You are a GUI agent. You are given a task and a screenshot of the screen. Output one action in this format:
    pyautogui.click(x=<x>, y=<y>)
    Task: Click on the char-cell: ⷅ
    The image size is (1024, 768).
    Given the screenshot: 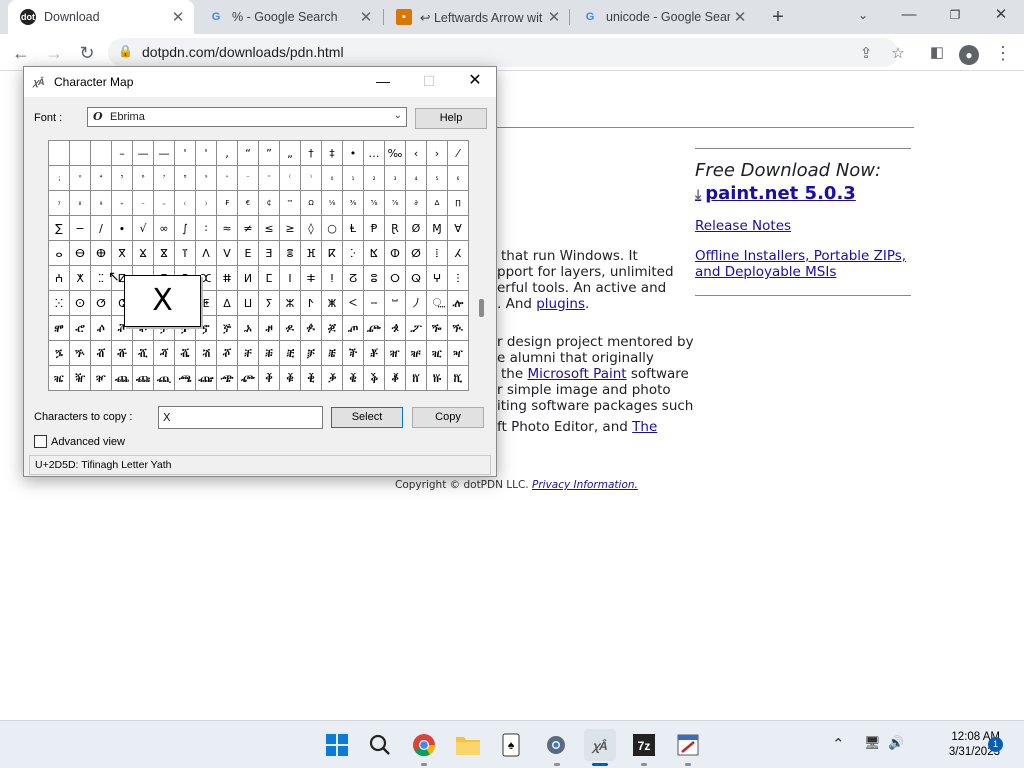 What is the action you would take?
    pyautogui.click(x=374, y=378)
    